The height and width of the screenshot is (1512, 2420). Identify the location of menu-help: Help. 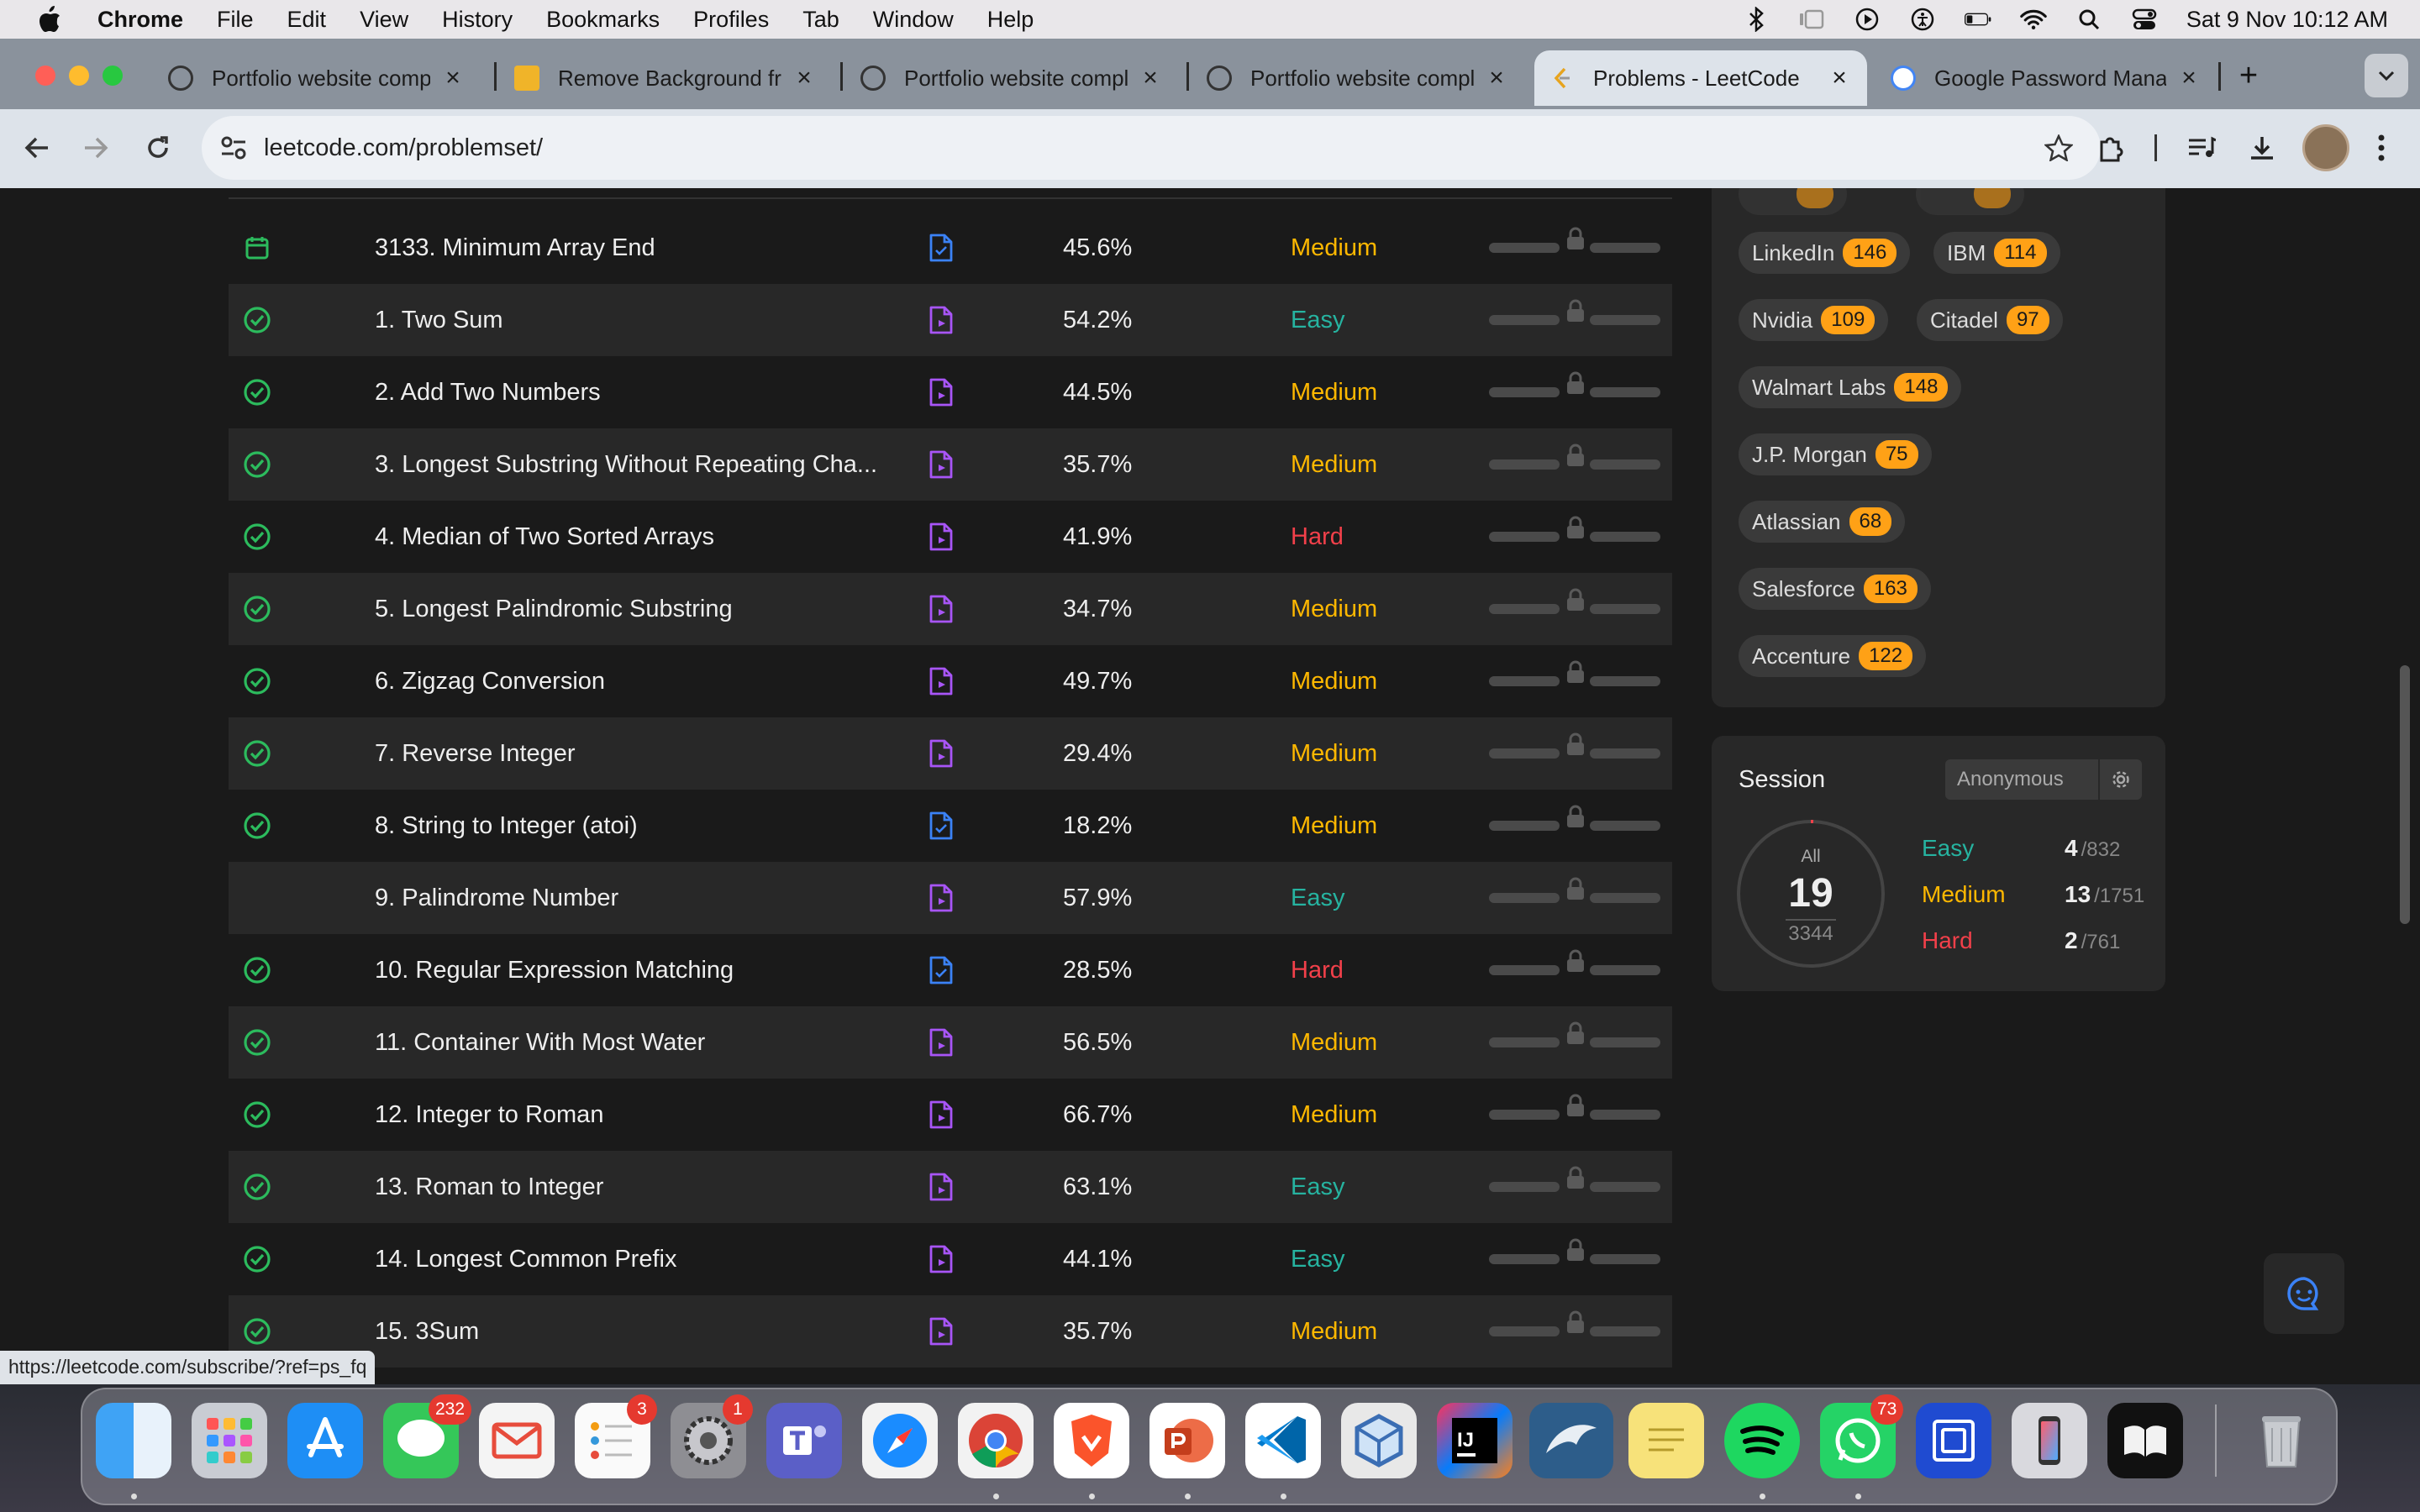
(1011, 20).